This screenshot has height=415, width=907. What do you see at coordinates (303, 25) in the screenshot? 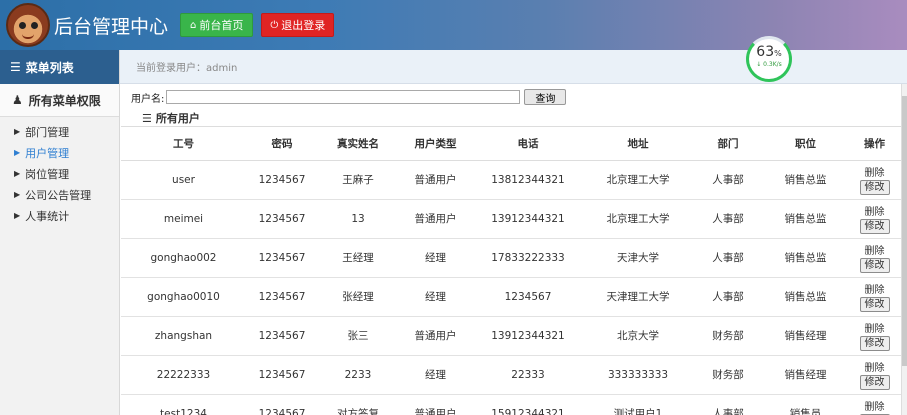
I see `logout-button-label: 退出登录` at bounding box center [303, 25].